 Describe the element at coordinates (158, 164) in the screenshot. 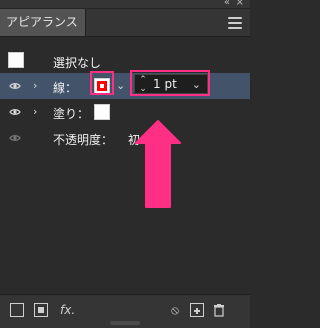

I see `up-arrow-annotation-icon` at that location.